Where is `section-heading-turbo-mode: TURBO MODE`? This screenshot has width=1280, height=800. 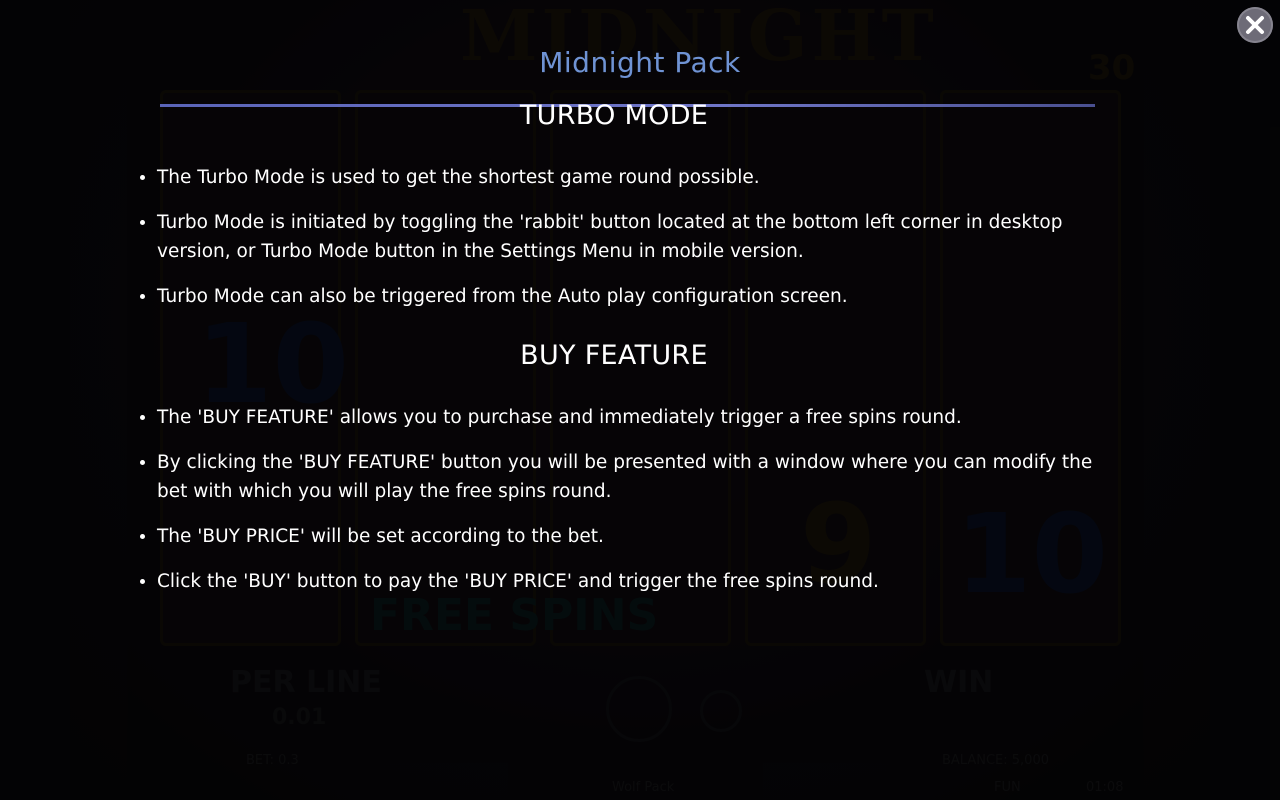 section-heading-turbo-mode: TURBO MODE is located at coordinates (614, 115).